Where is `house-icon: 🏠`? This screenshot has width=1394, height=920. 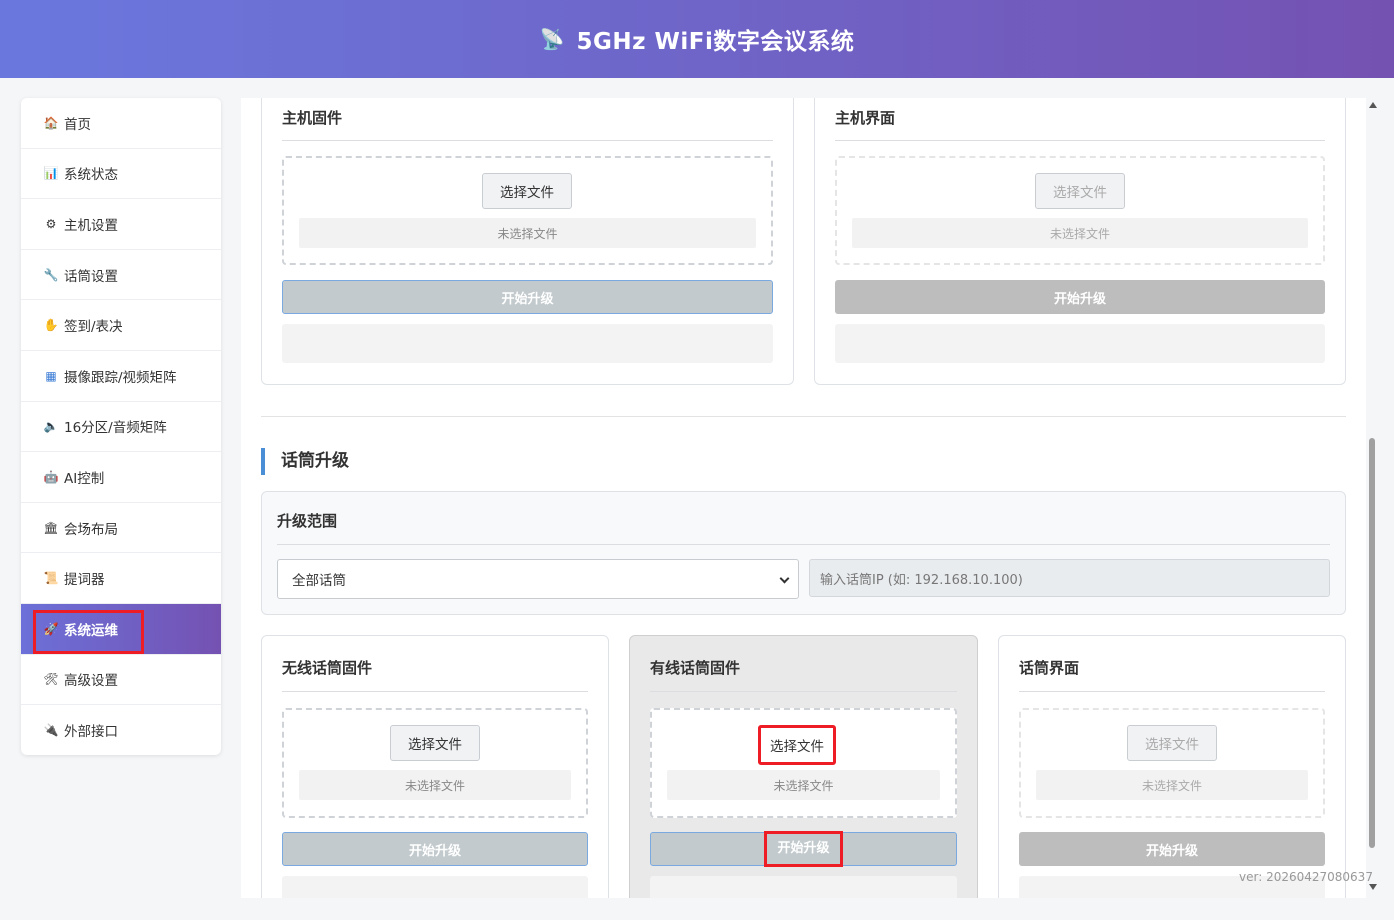 house-icon: 🏠 is located at coordinates (51, 122).